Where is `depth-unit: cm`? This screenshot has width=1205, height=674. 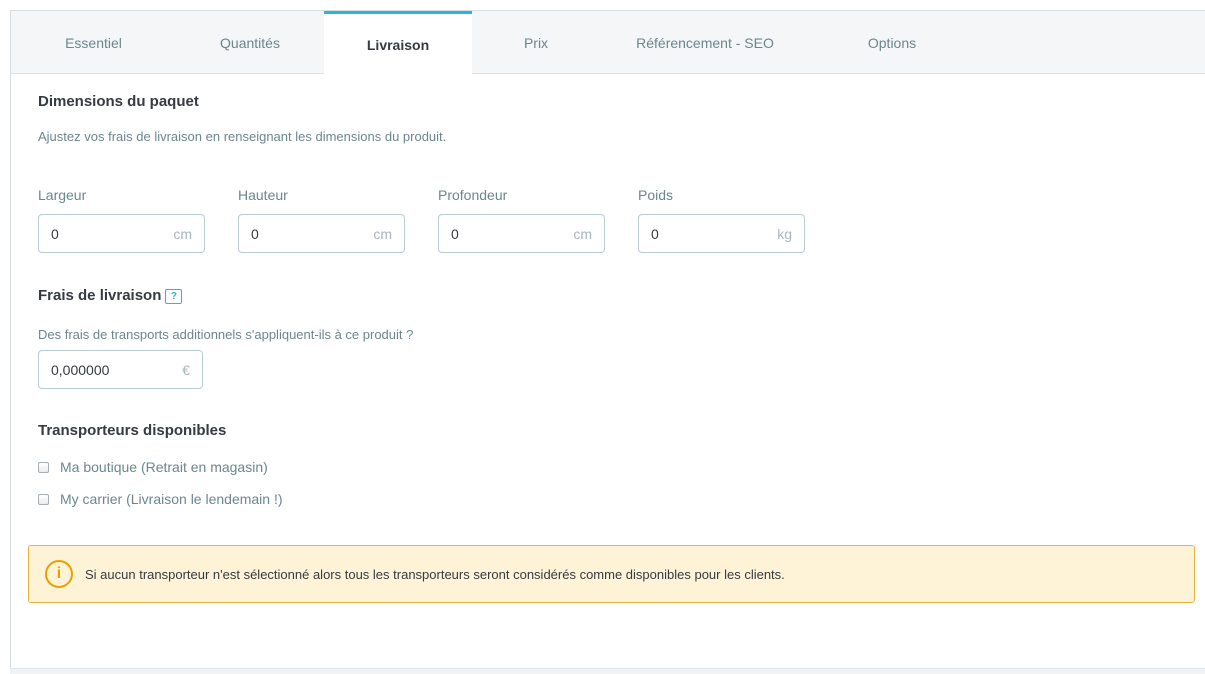 depth-unit: cm is located at coordinates (582, 233).